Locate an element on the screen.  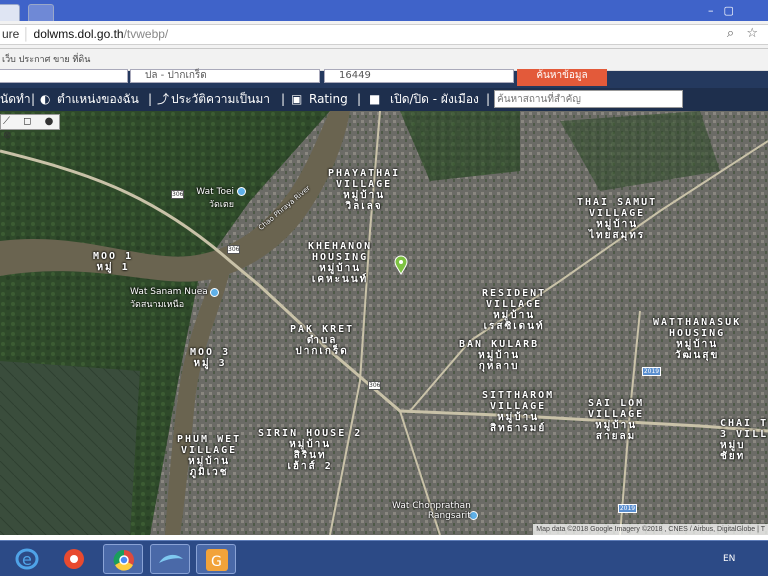
map-label-pak-kret: PAK KRET ตำบล ปากเกร็ด is located at coordinates (322, 340).